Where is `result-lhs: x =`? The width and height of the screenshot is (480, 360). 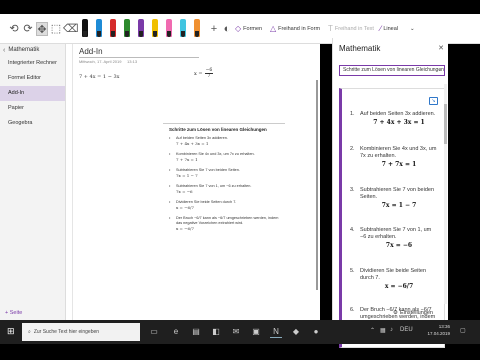
result-lhs: x = is located at coordinates (198, 73).